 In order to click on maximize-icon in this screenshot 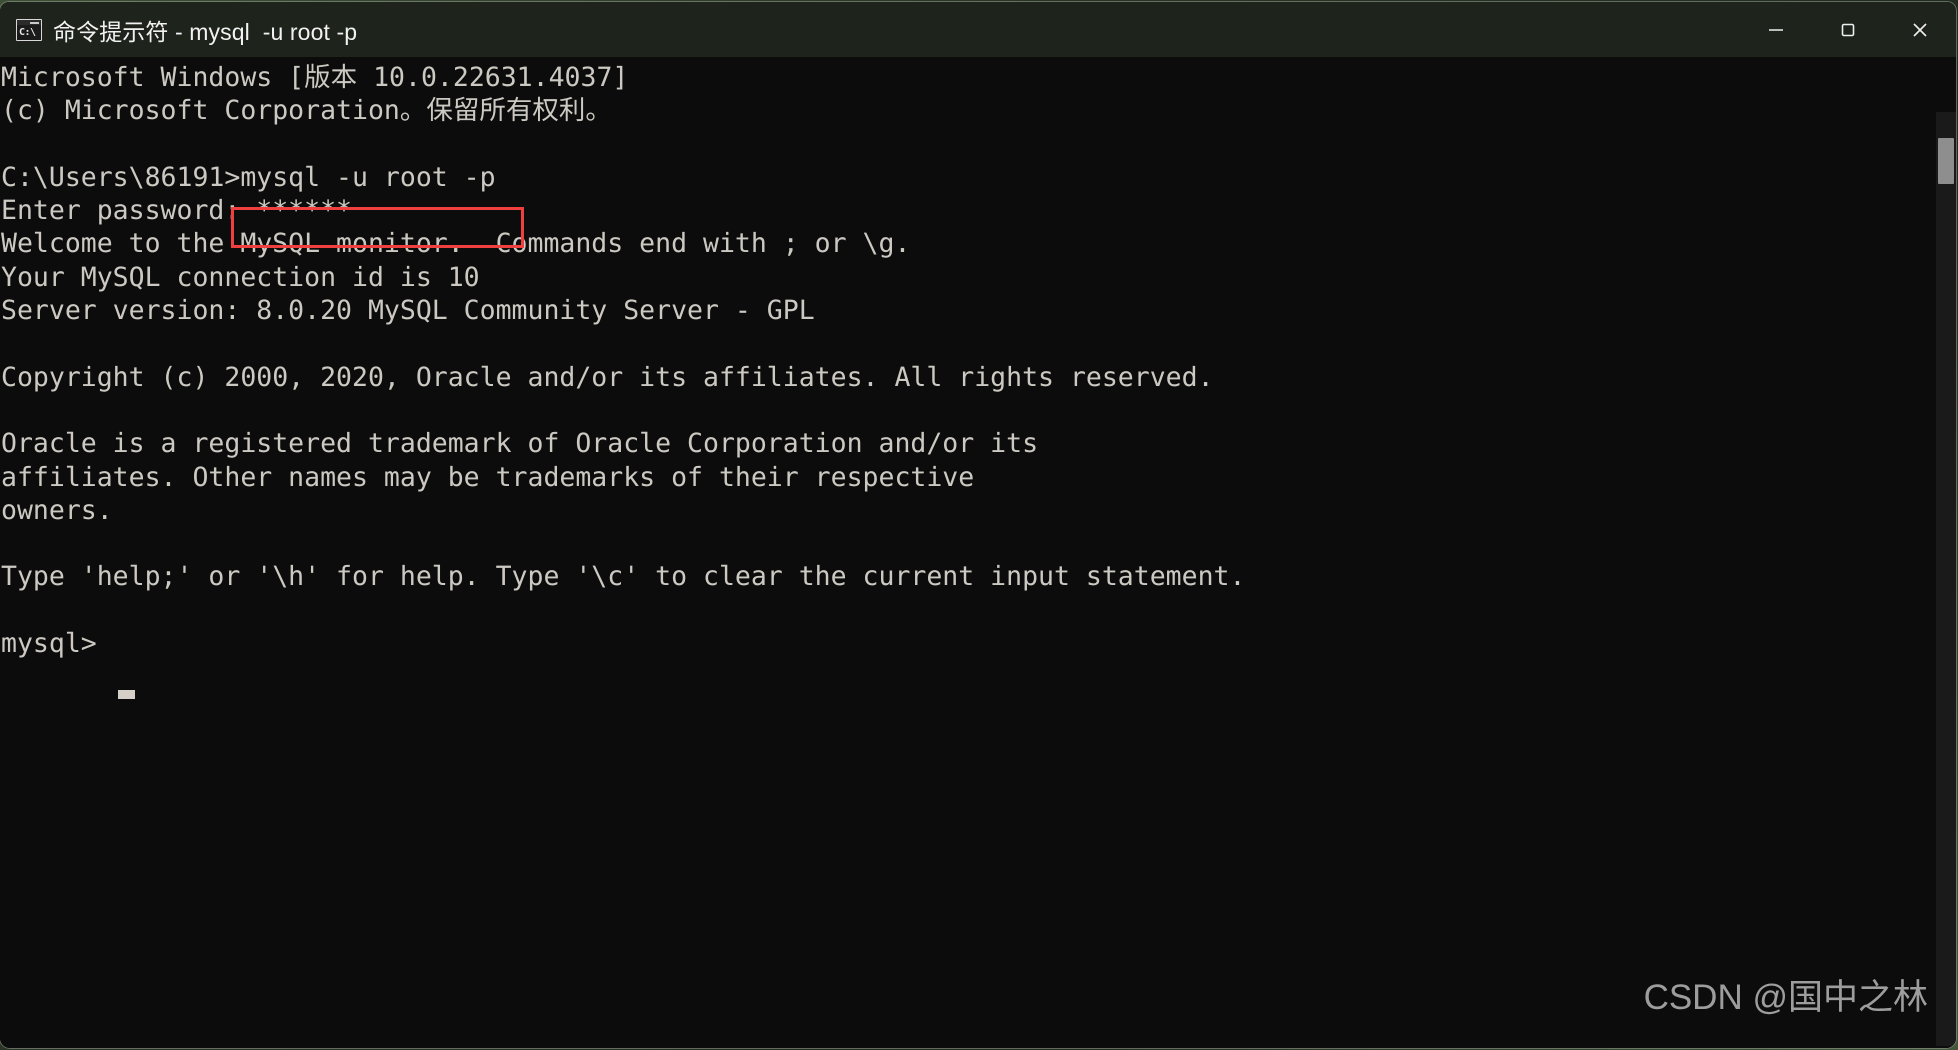, I will do `click(1848, 29)`.